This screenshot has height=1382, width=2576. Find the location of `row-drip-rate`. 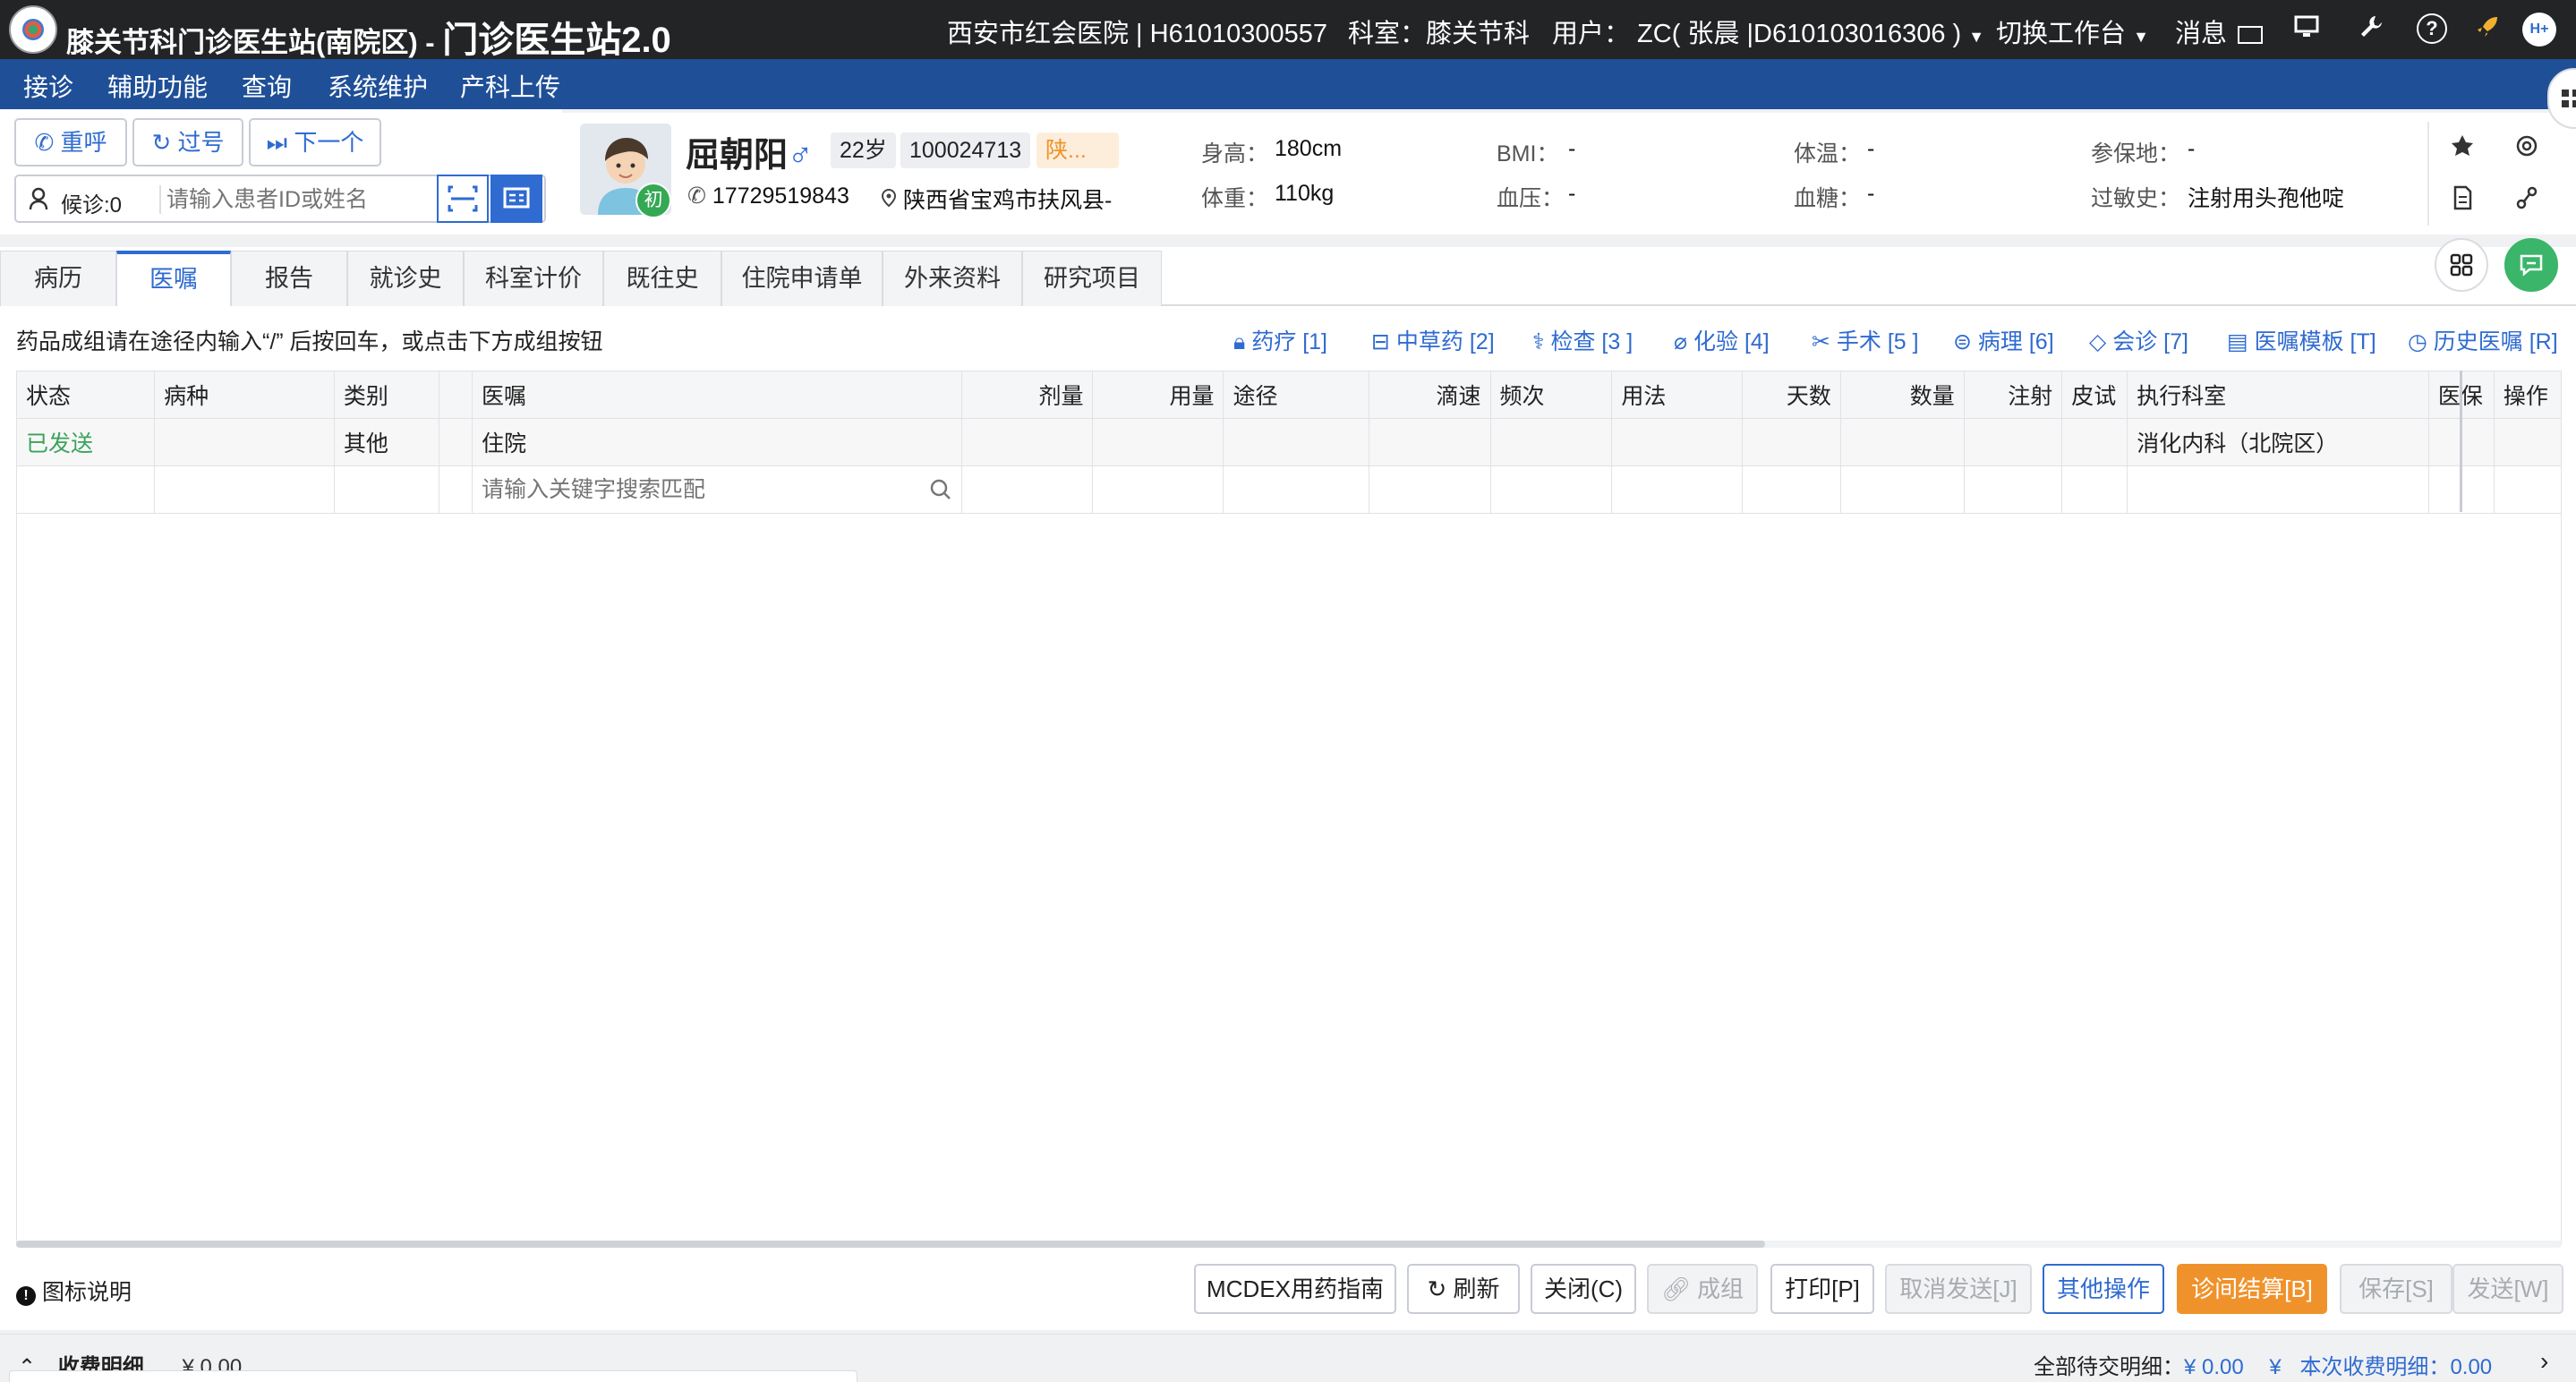

row-drip-rate is located at coordinates (1429, 442).